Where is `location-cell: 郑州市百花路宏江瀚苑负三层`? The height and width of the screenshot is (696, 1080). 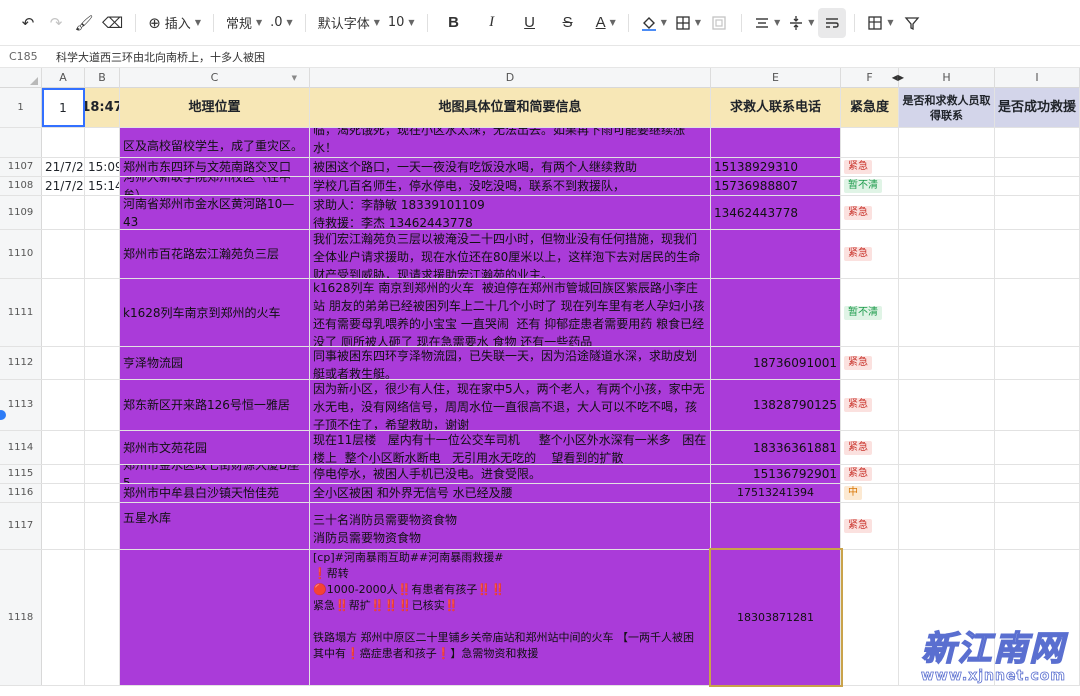 location-cell: 郑州市百花路宏江瀚苑负三层 is located at coordinates (215, 254).